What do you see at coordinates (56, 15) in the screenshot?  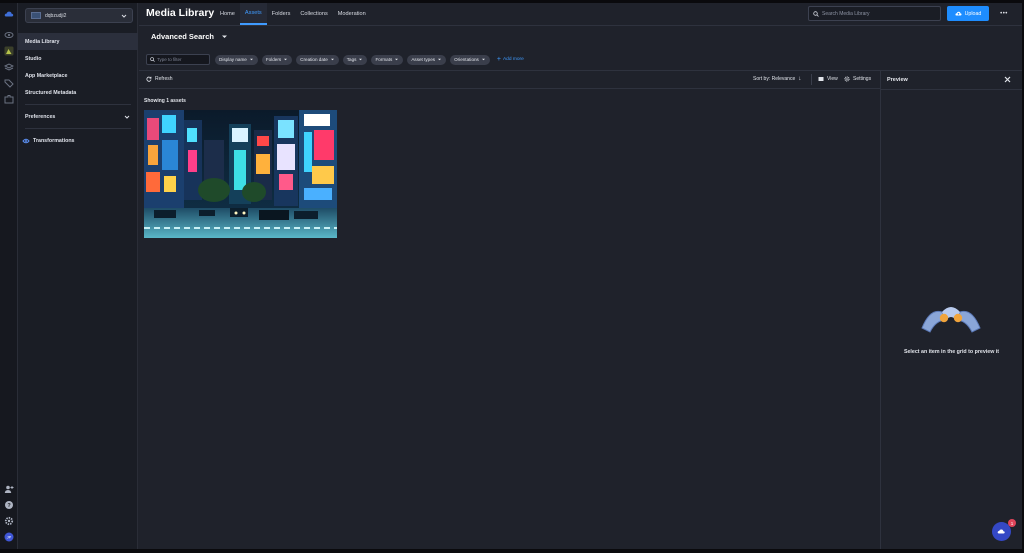 I see `cloud-name: dqbzudji2` at bounding box center [56, 15].